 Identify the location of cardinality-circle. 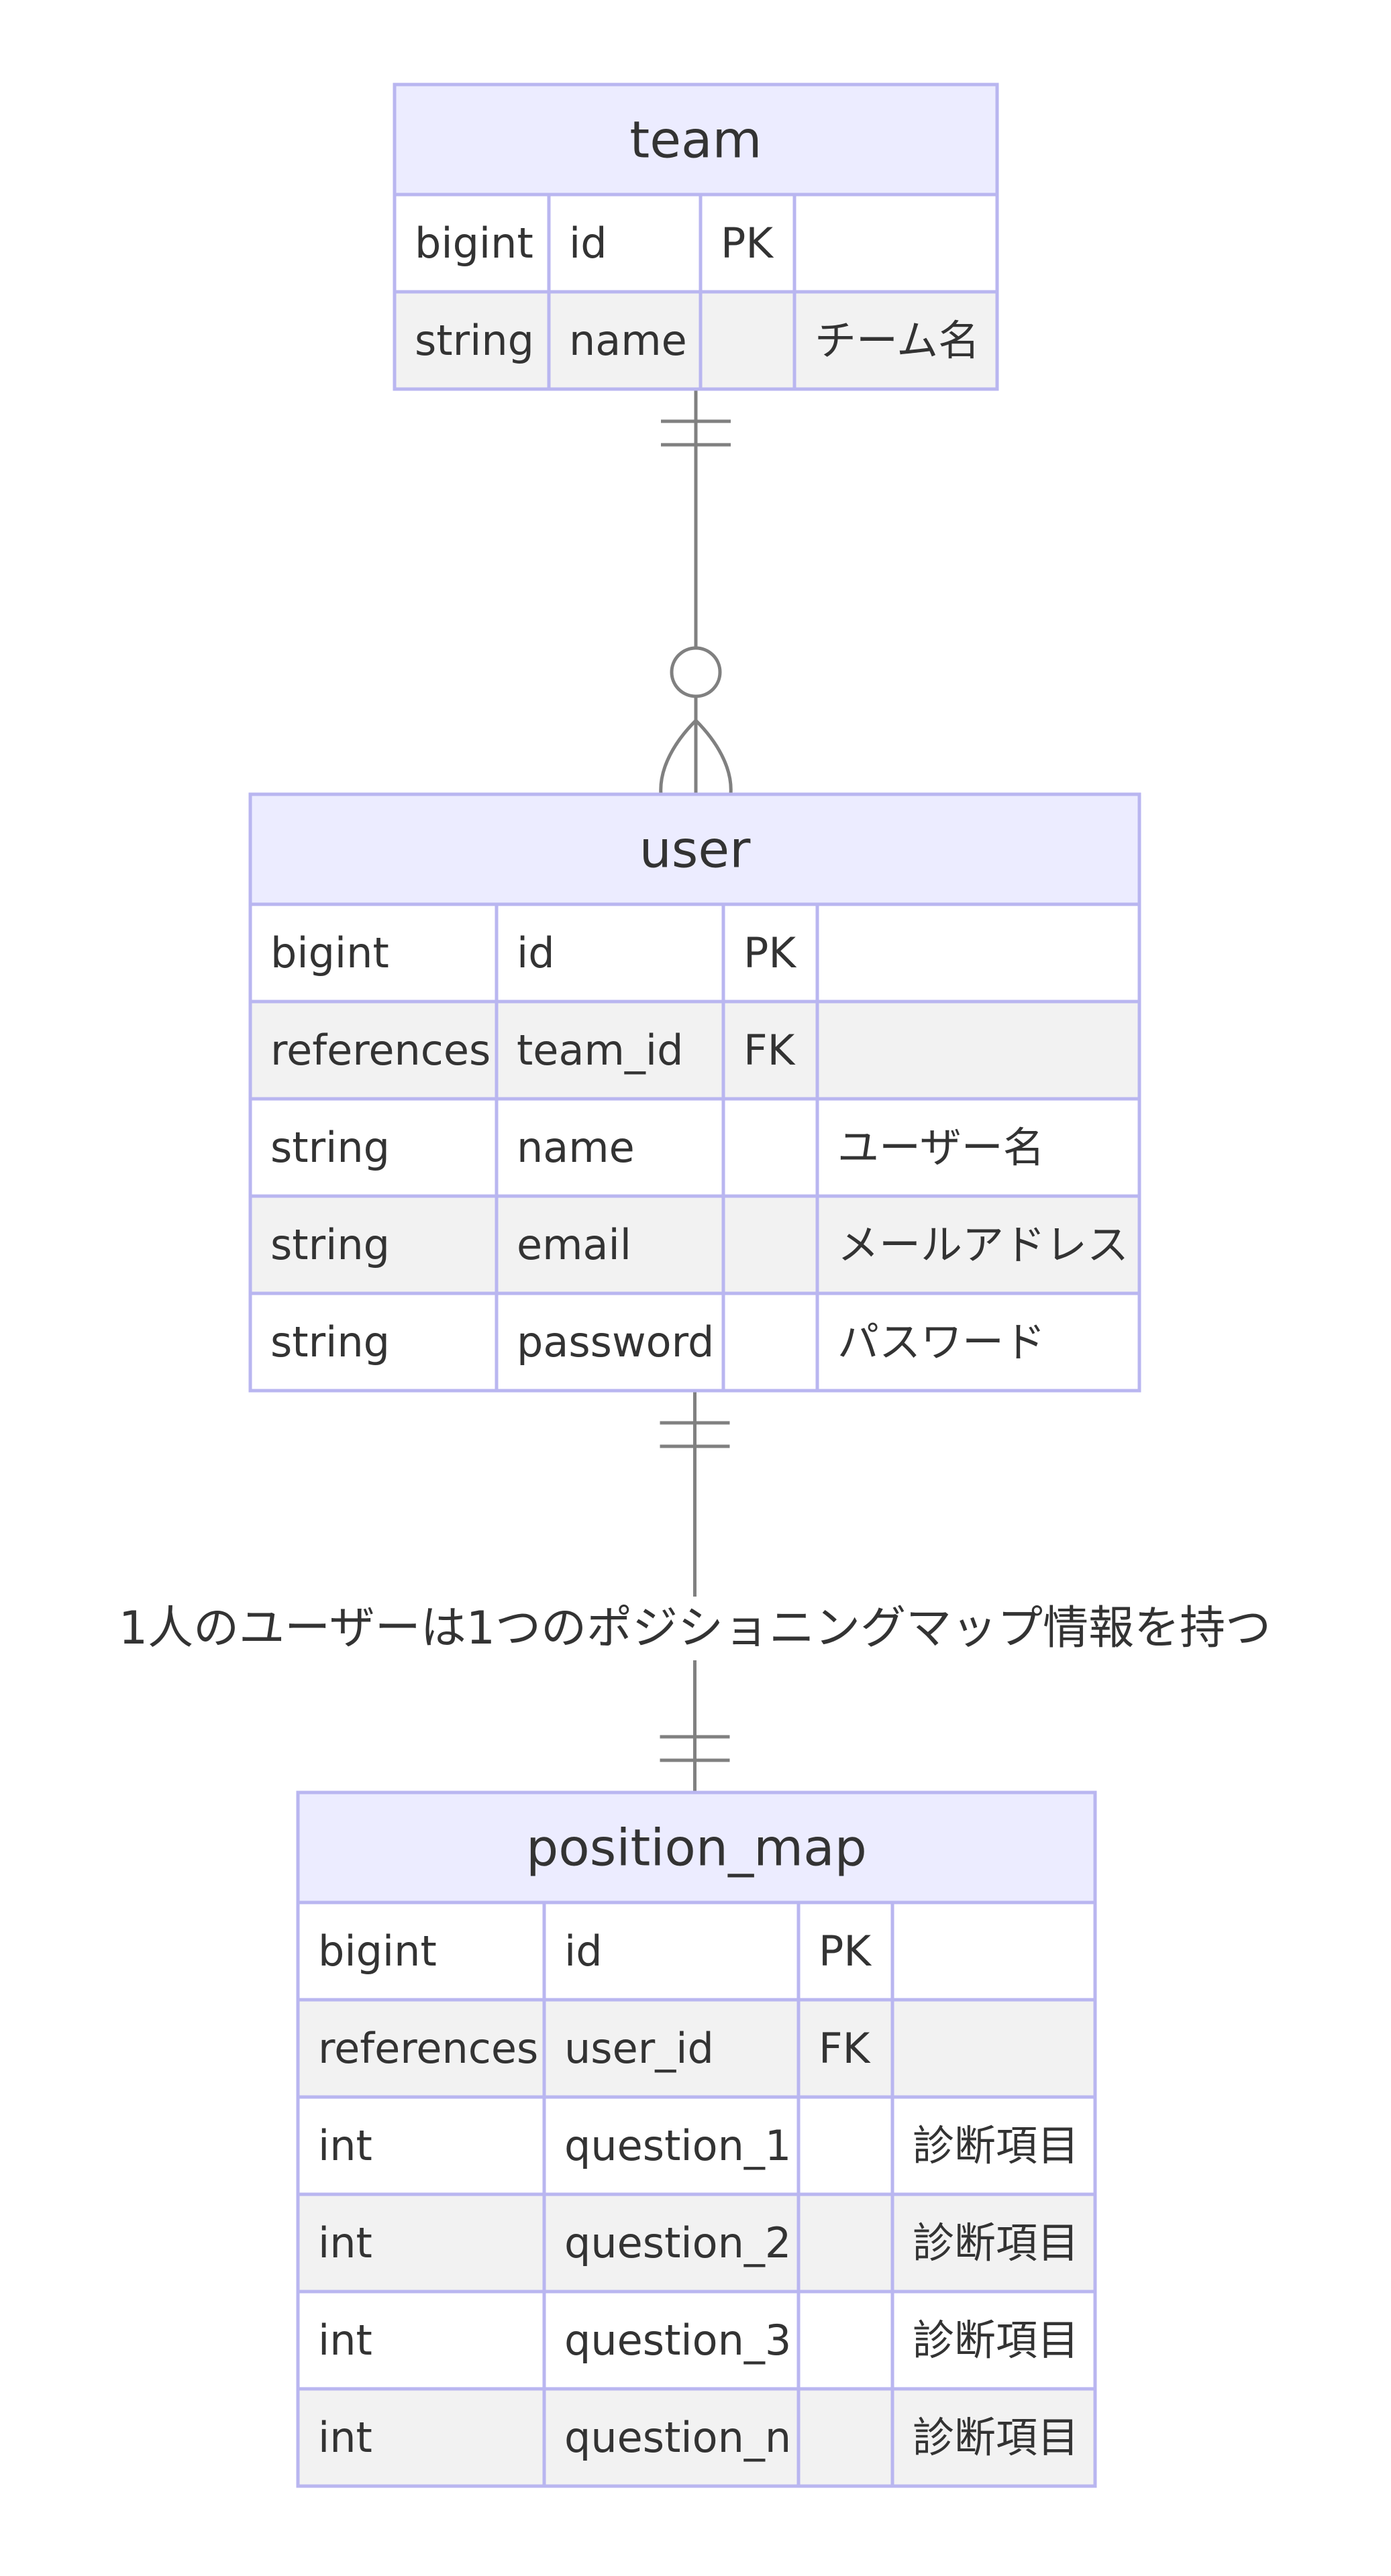
(696, 672).